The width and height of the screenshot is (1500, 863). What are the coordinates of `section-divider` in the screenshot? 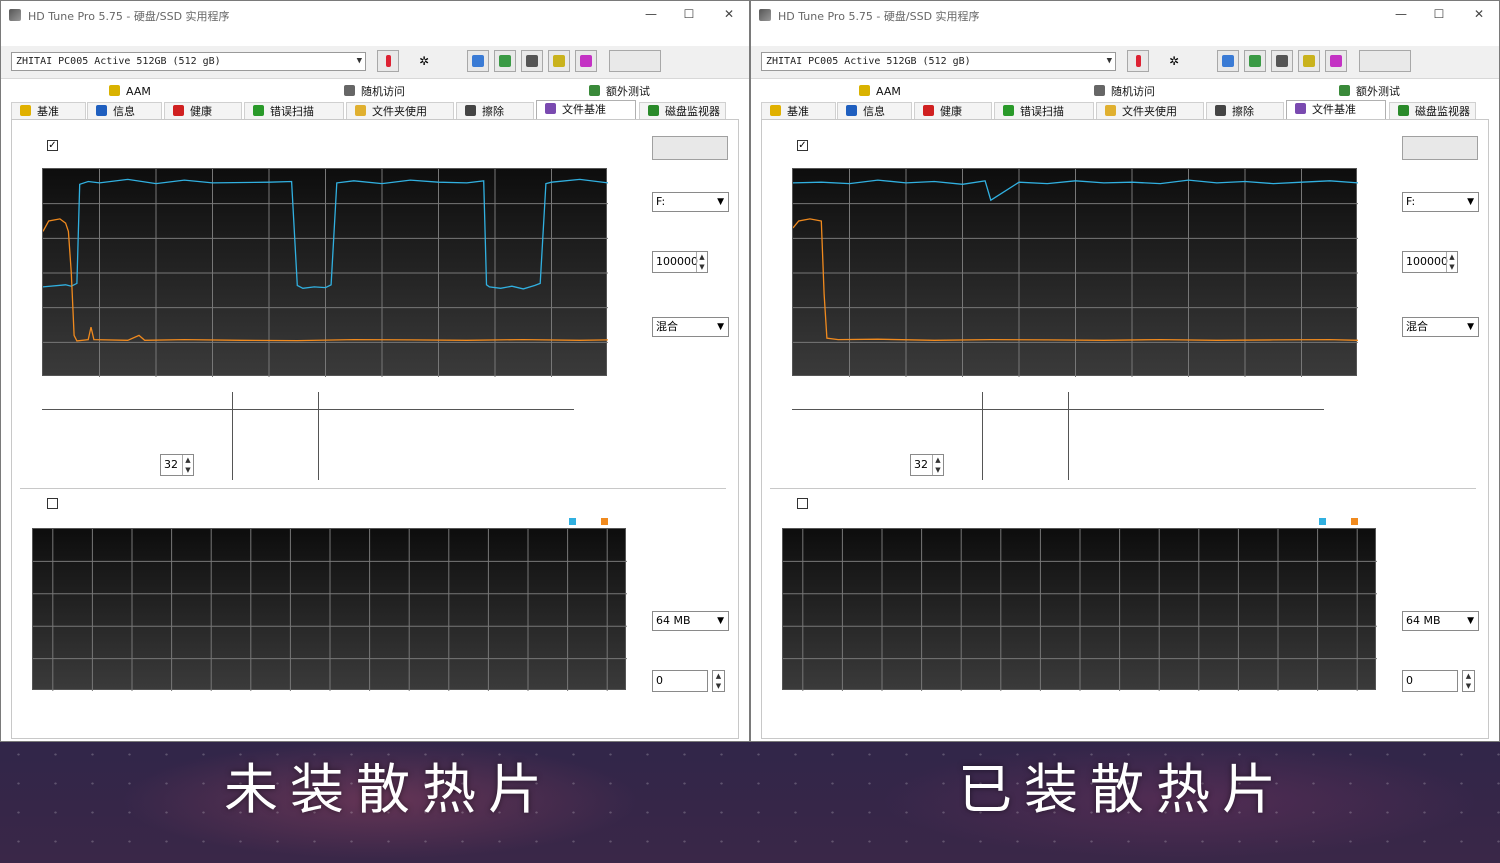 It's located at (1123, 488).